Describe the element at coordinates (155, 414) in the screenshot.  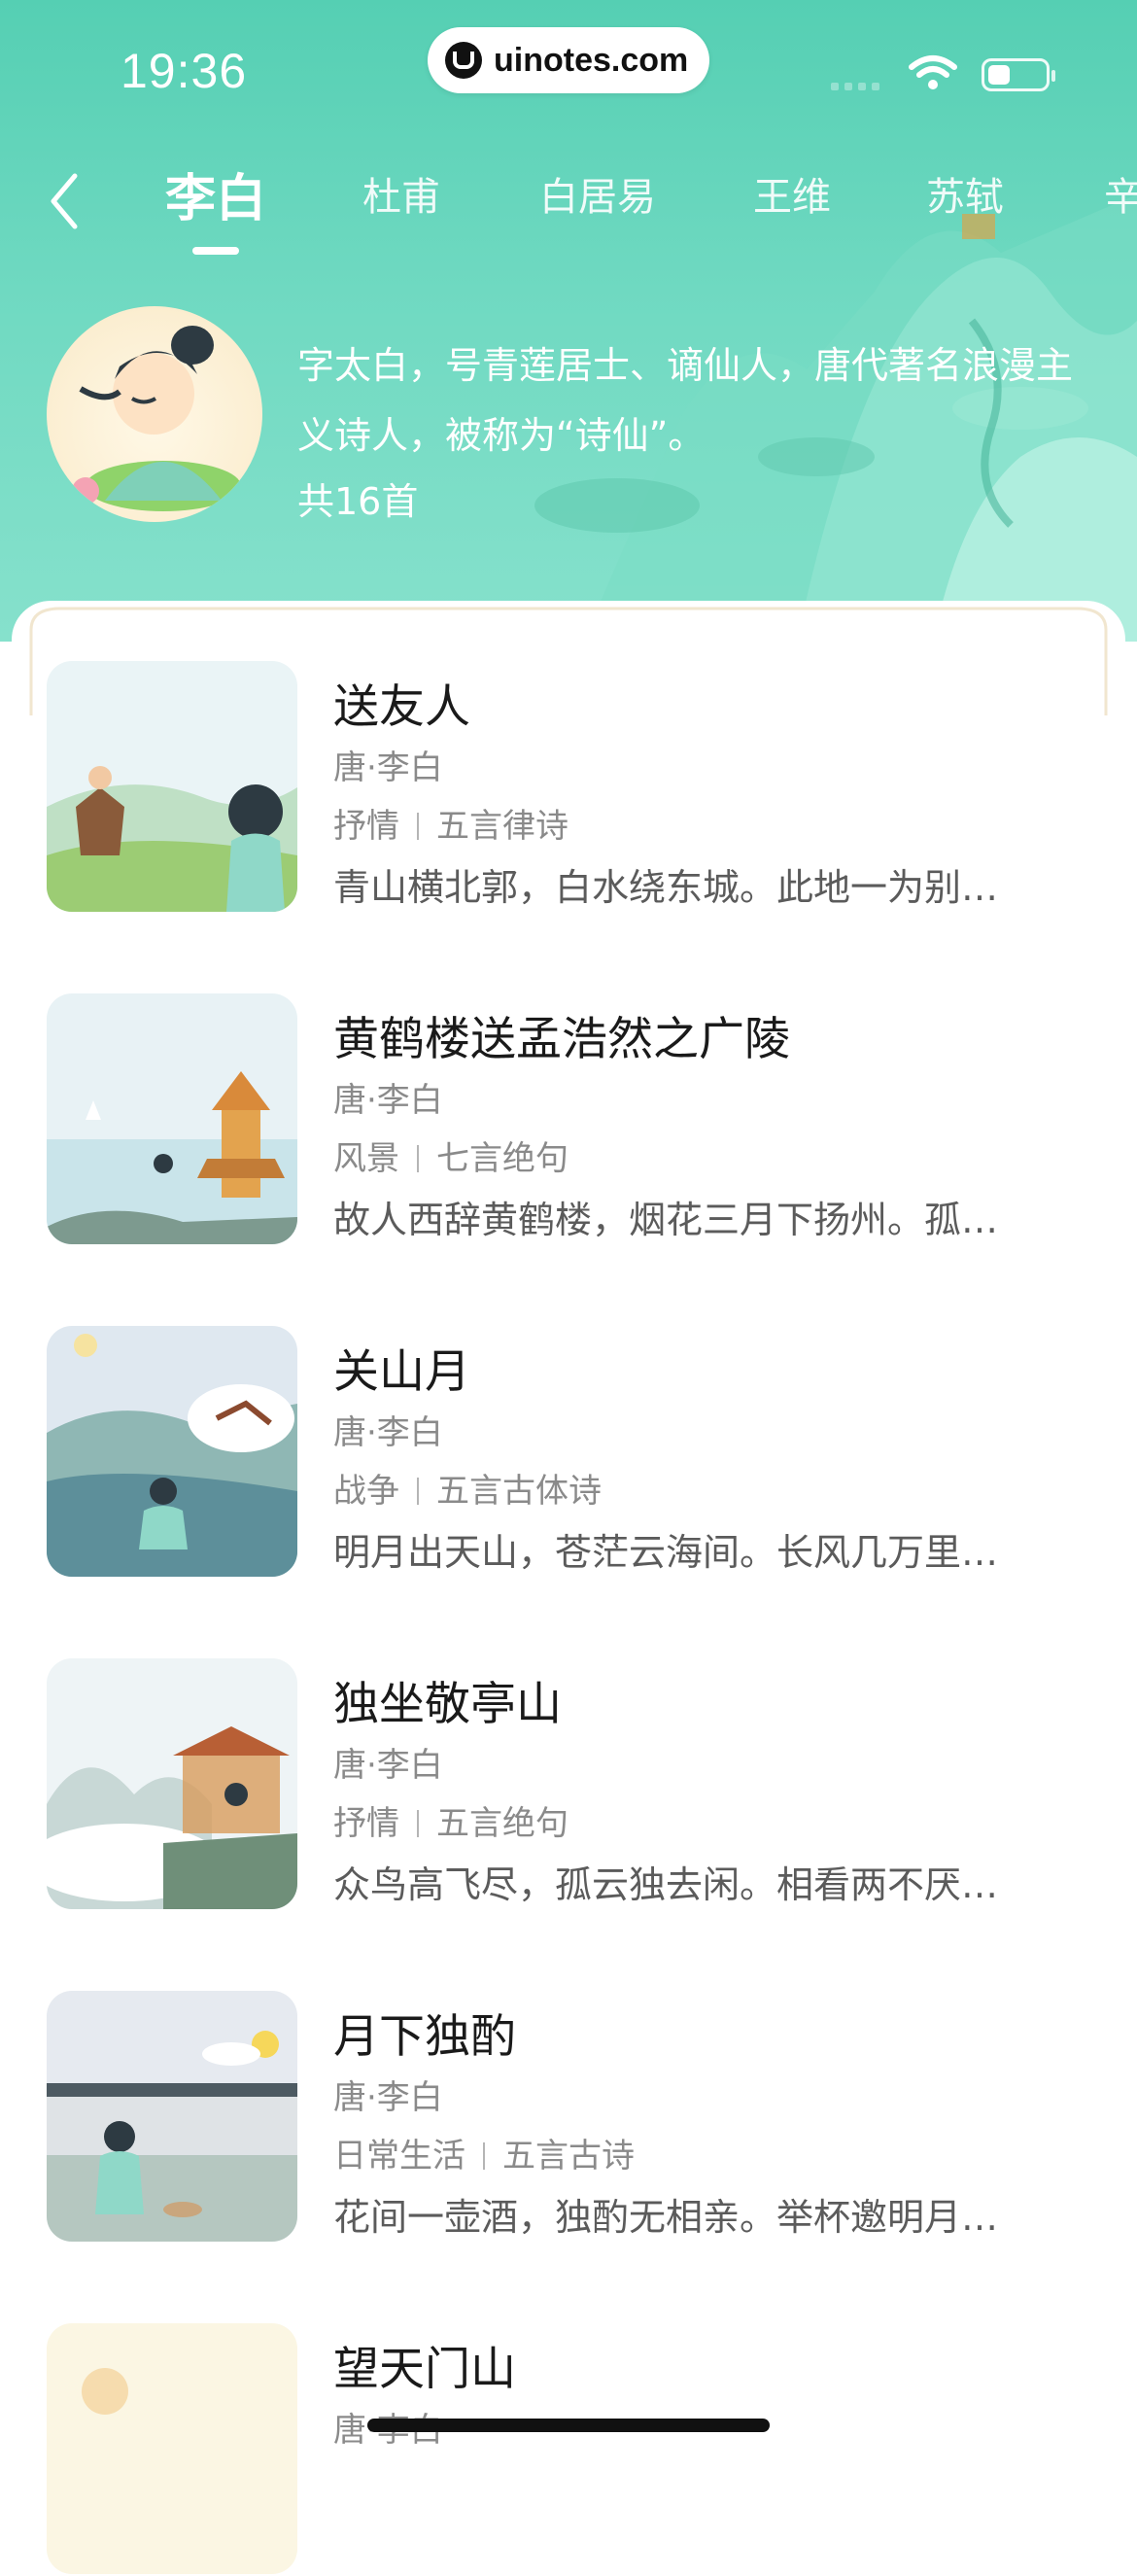
I see `poet-avatar` at that location.